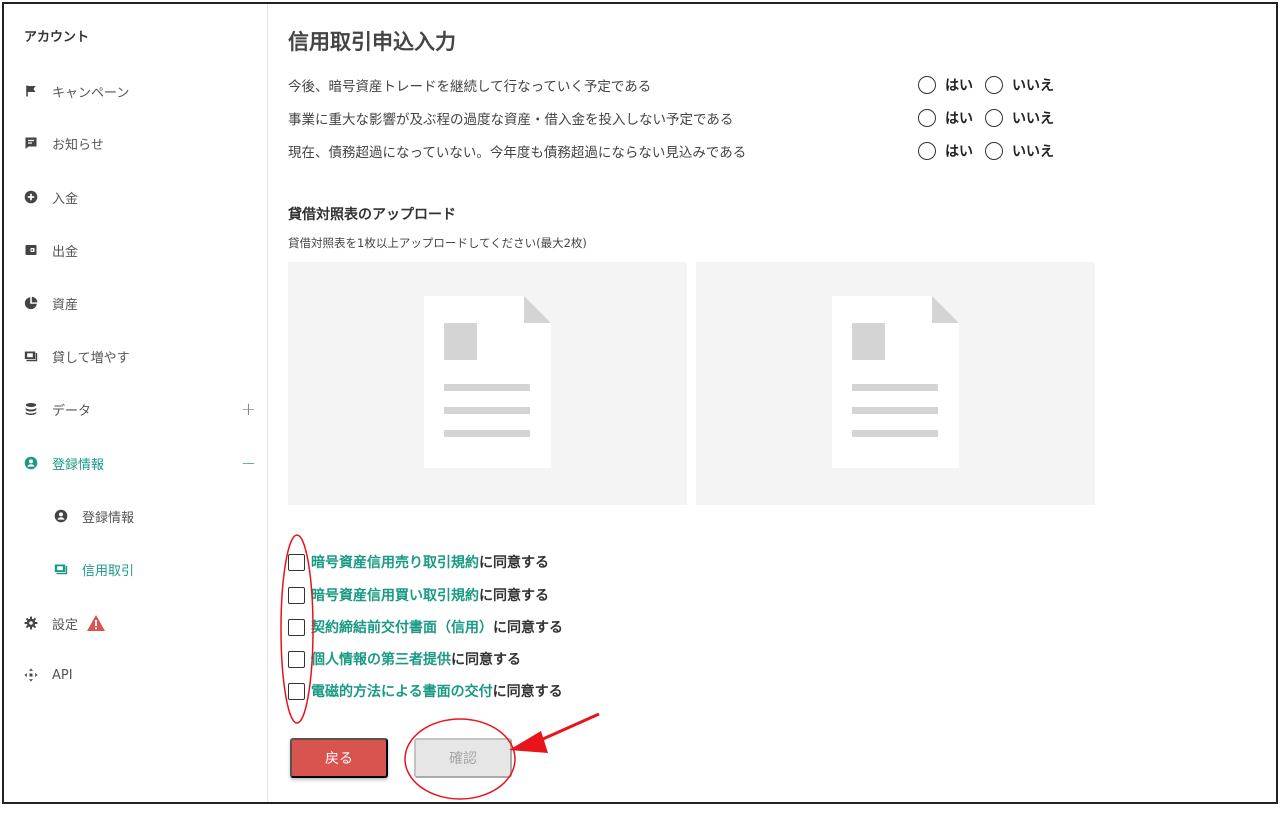 The height and width of the screenshot is (816, 1280). I want to click on sidebar-item-label: 信用取引, so click(108, 571).